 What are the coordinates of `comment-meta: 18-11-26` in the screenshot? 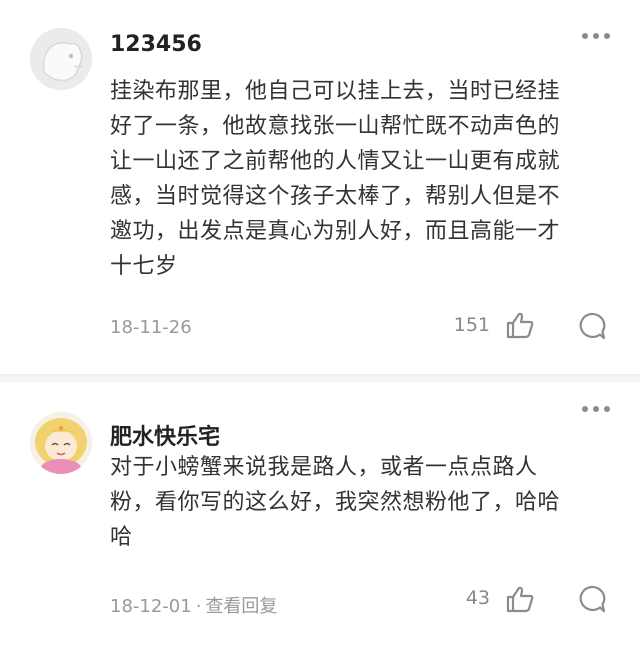 It's located at (151, 327).